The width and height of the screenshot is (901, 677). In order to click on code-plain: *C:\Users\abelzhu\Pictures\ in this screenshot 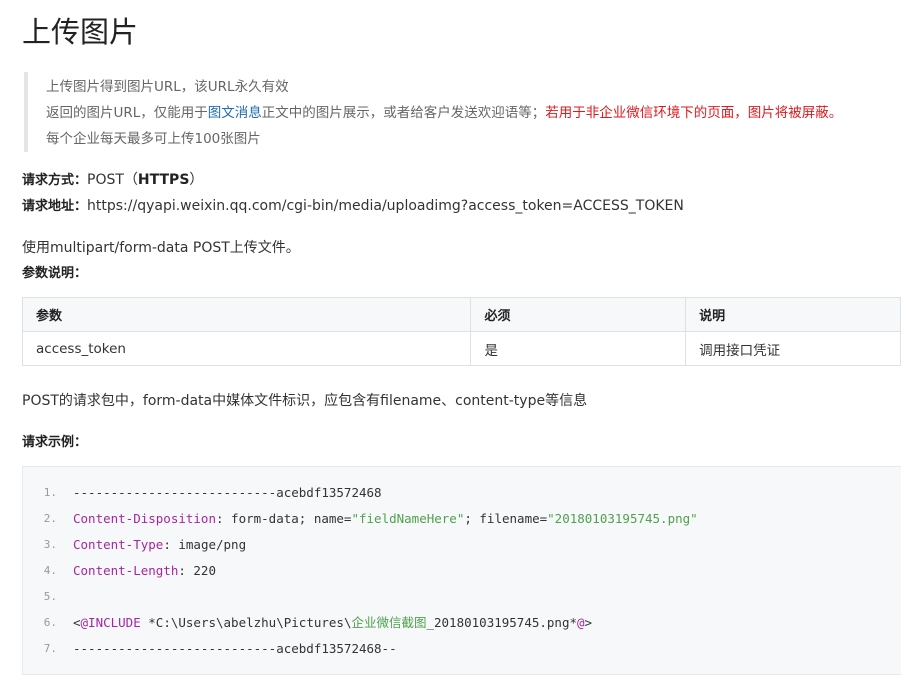, I will do `click(246, 622)`.